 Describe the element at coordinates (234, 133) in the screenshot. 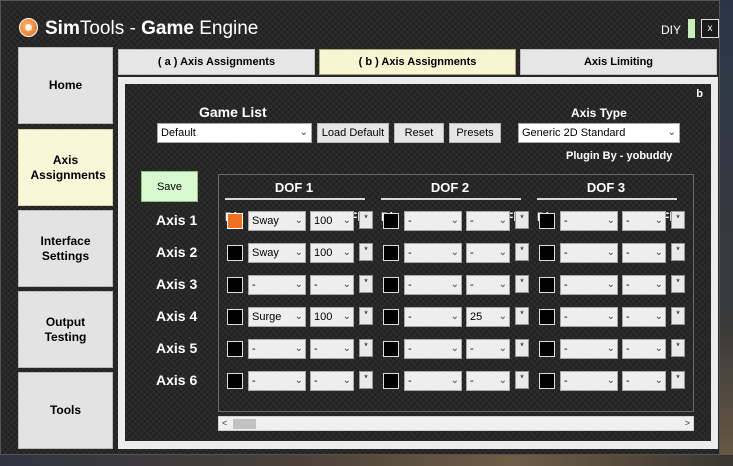

I see `game-list-select: Default ⌄` at that location.